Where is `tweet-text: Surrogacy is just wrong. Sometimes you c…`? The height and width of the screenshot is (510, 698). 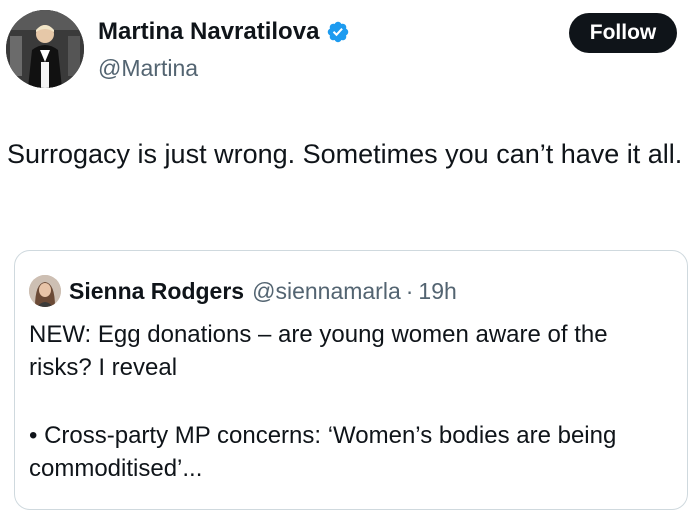 tweet-text: Surrogacy is just wrong. Sometimes you c… is located at coordinates (345, 154).